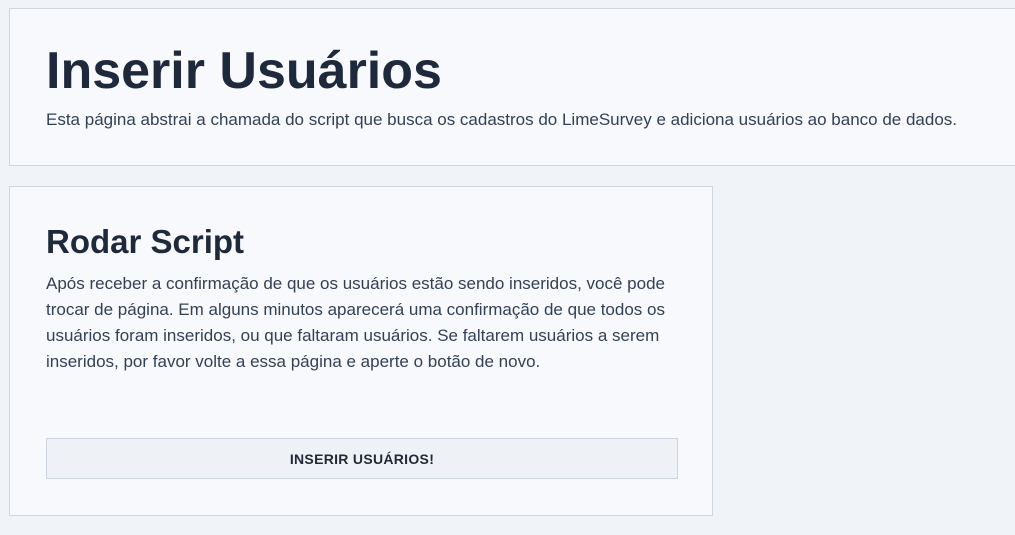 The image size is (1015, 535). What do you see at coordinates (145, 241) in the screenshot?
I see `run-script-title: Rodar Script` at bounding box center [145, 241].